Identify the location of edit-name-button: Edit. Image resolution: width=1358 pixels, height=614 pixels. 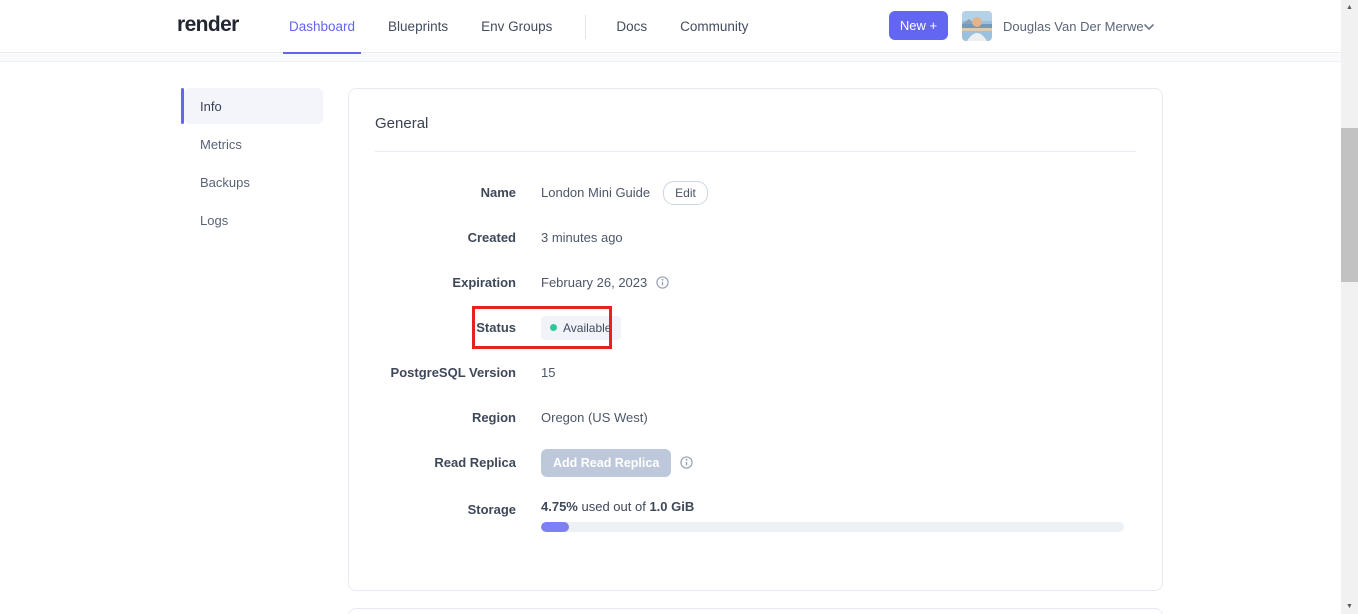
(685, 192).